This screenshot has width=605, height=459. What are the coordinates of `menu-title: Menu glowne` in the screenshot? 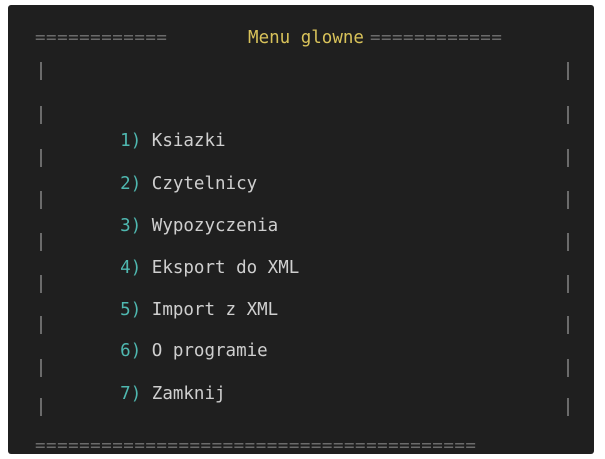 It's located at (306, 38).